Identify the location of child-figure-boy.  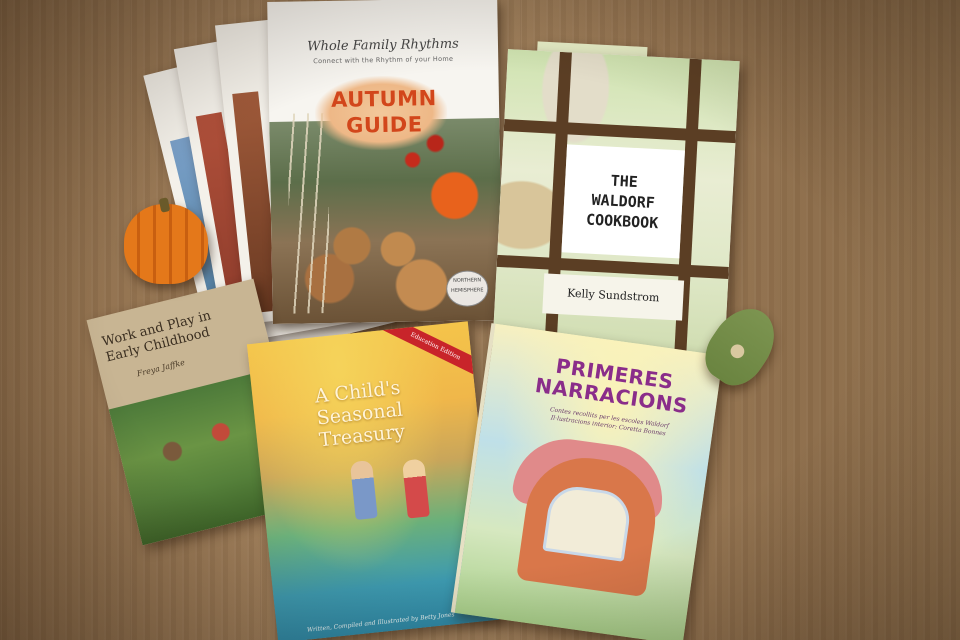
(363, 490).